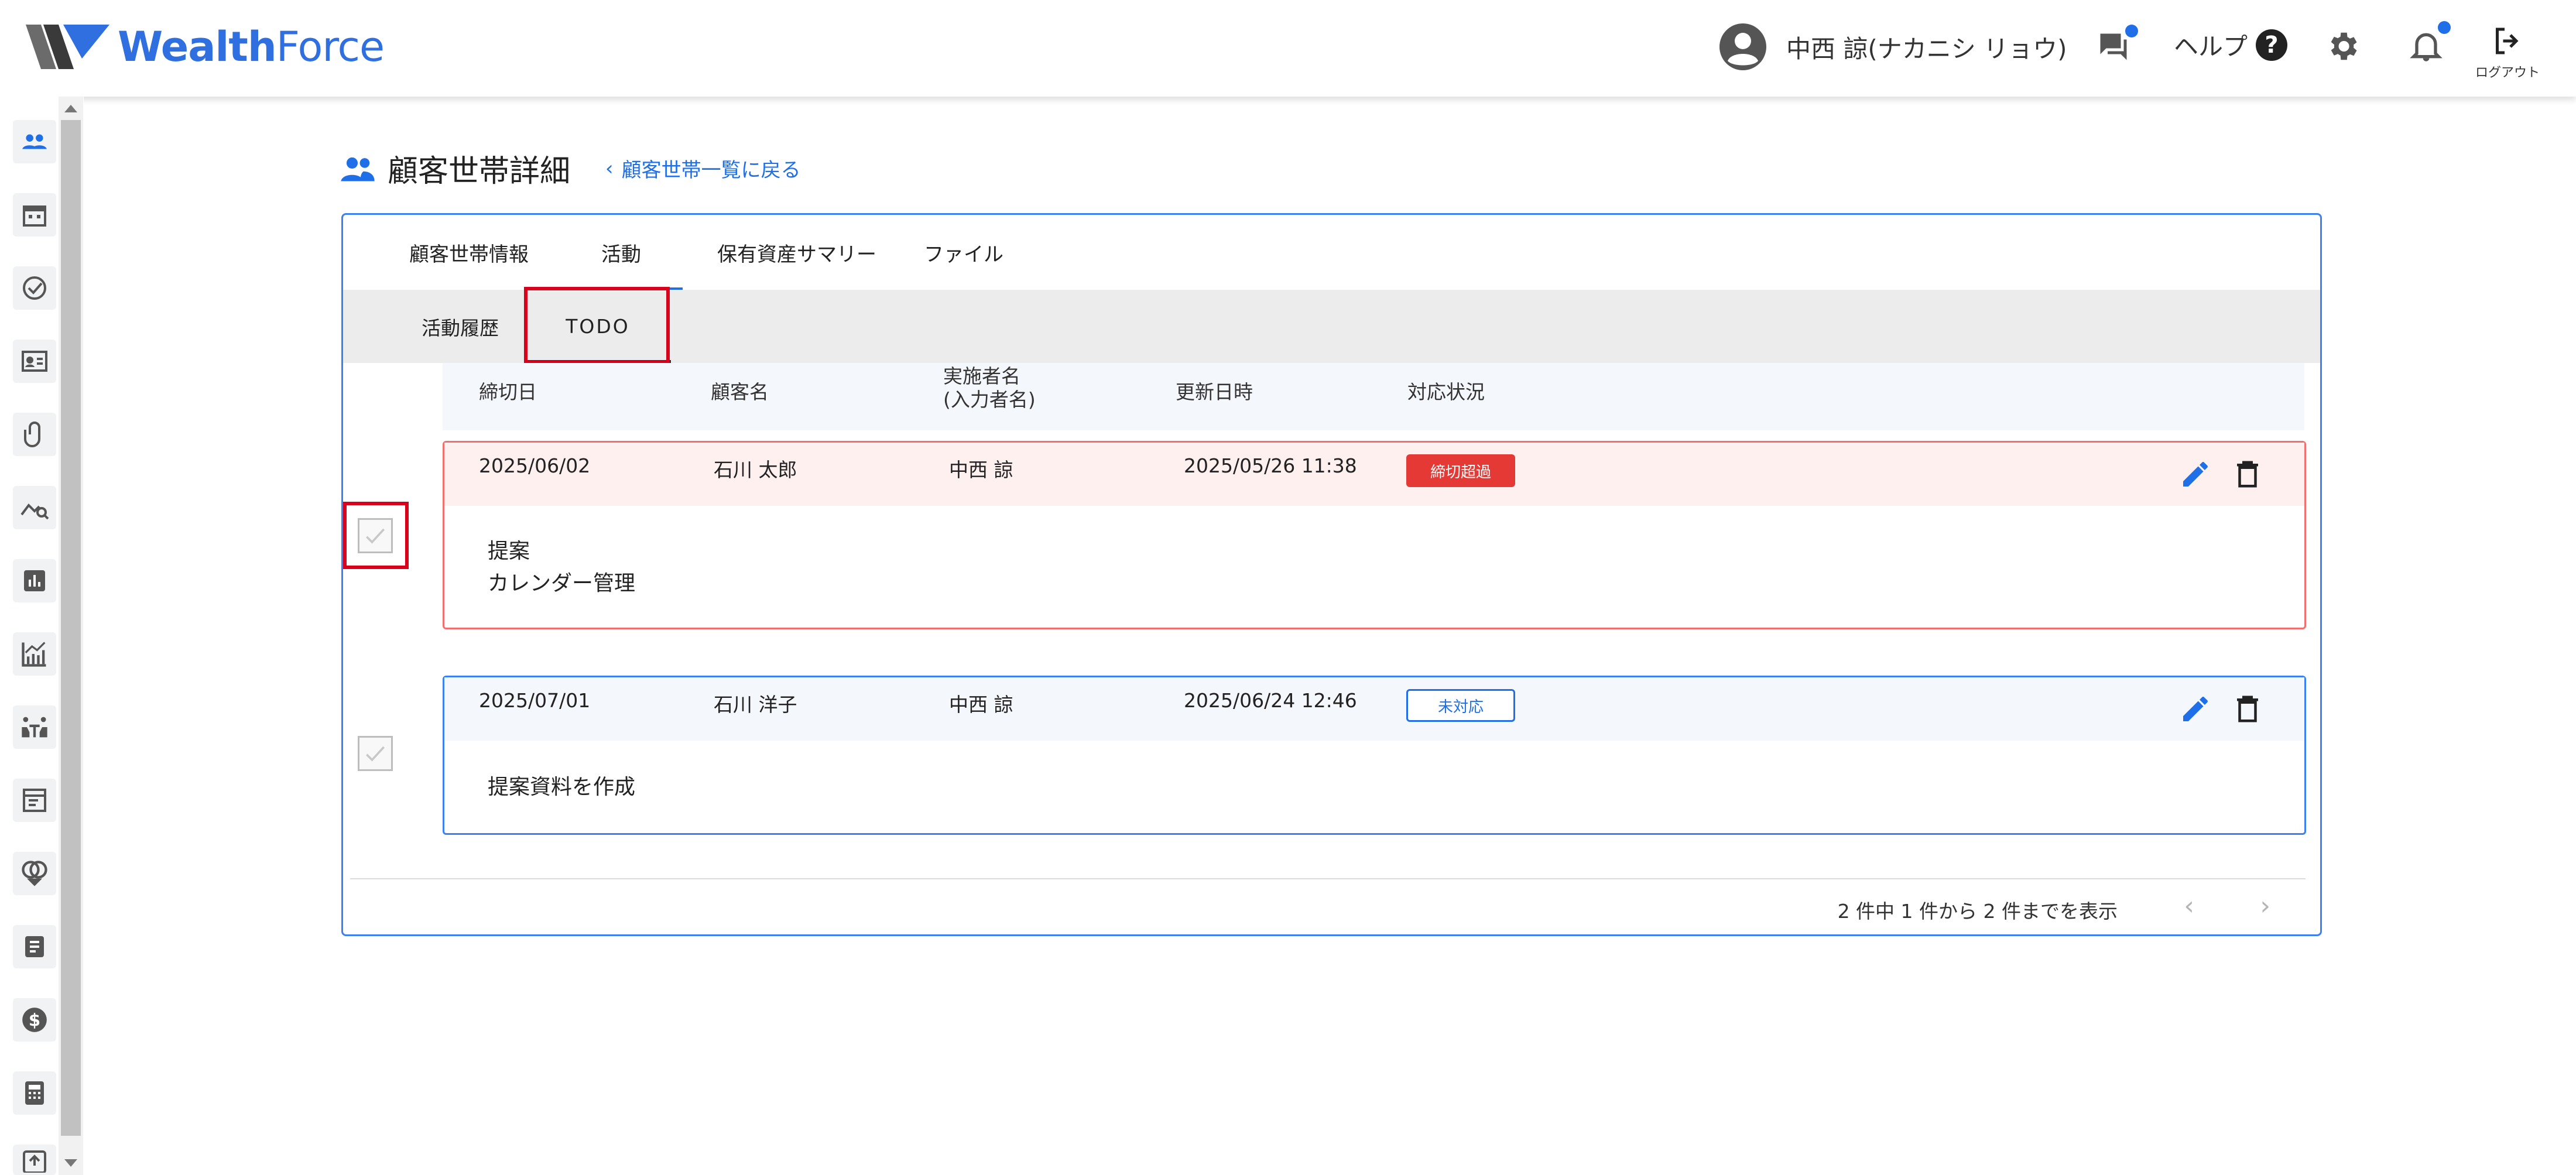 This screenshot has width=2576, height=1175. Describe the element at coordinates (561, 567) in the screenshot. I see `todo-memo: 提案 カレンダー管理` at that location.